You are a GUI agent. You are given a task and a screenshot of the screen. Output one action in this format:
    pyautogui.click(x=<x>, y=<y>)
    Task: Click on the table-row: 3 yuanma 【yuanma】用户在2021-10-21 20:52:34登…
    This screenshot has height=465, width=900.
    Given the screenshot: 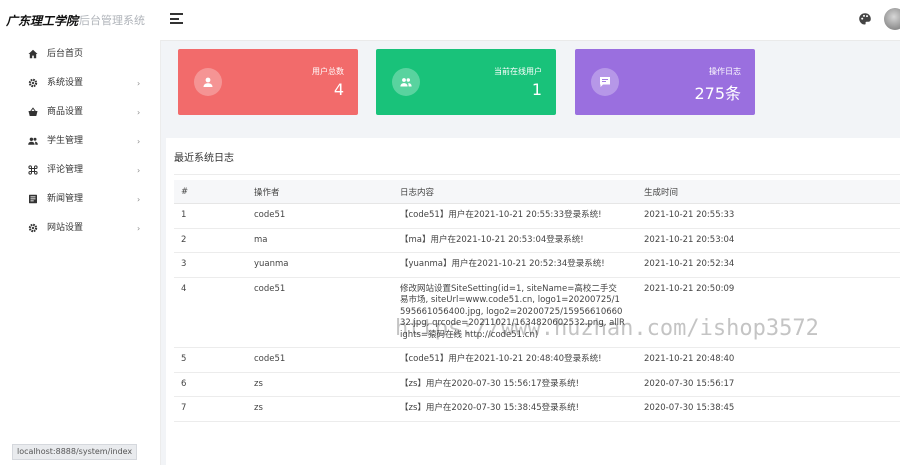 What is the action you would take?
    pyautogui.click(x=537, y=265)
    